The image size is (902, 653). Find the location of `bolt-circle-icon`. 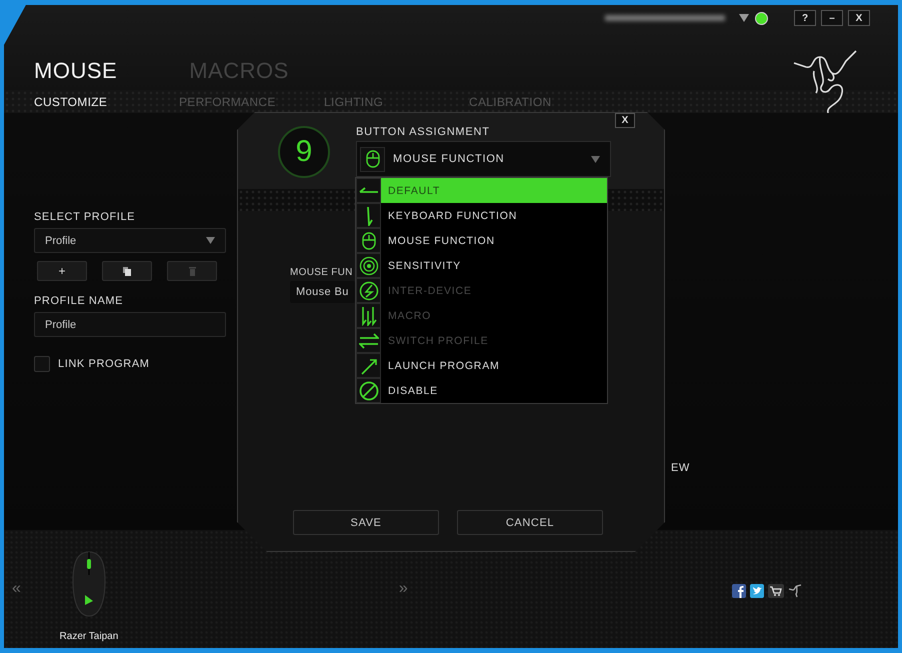

bolt-circle-icon is located at coordinates (368, 290).